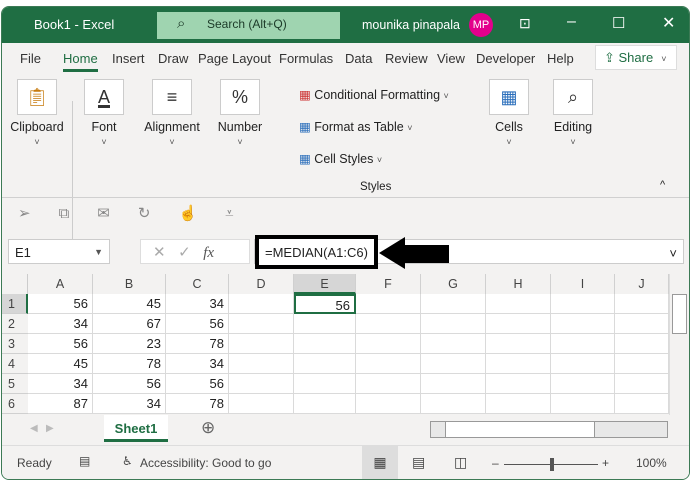 Image resolution: width=691 pixels, height=481 pixels. Describe the element at coordinates (205, 463) in the screenshot. I see `accessibility-status: Accessibility: Good to go` at that location.